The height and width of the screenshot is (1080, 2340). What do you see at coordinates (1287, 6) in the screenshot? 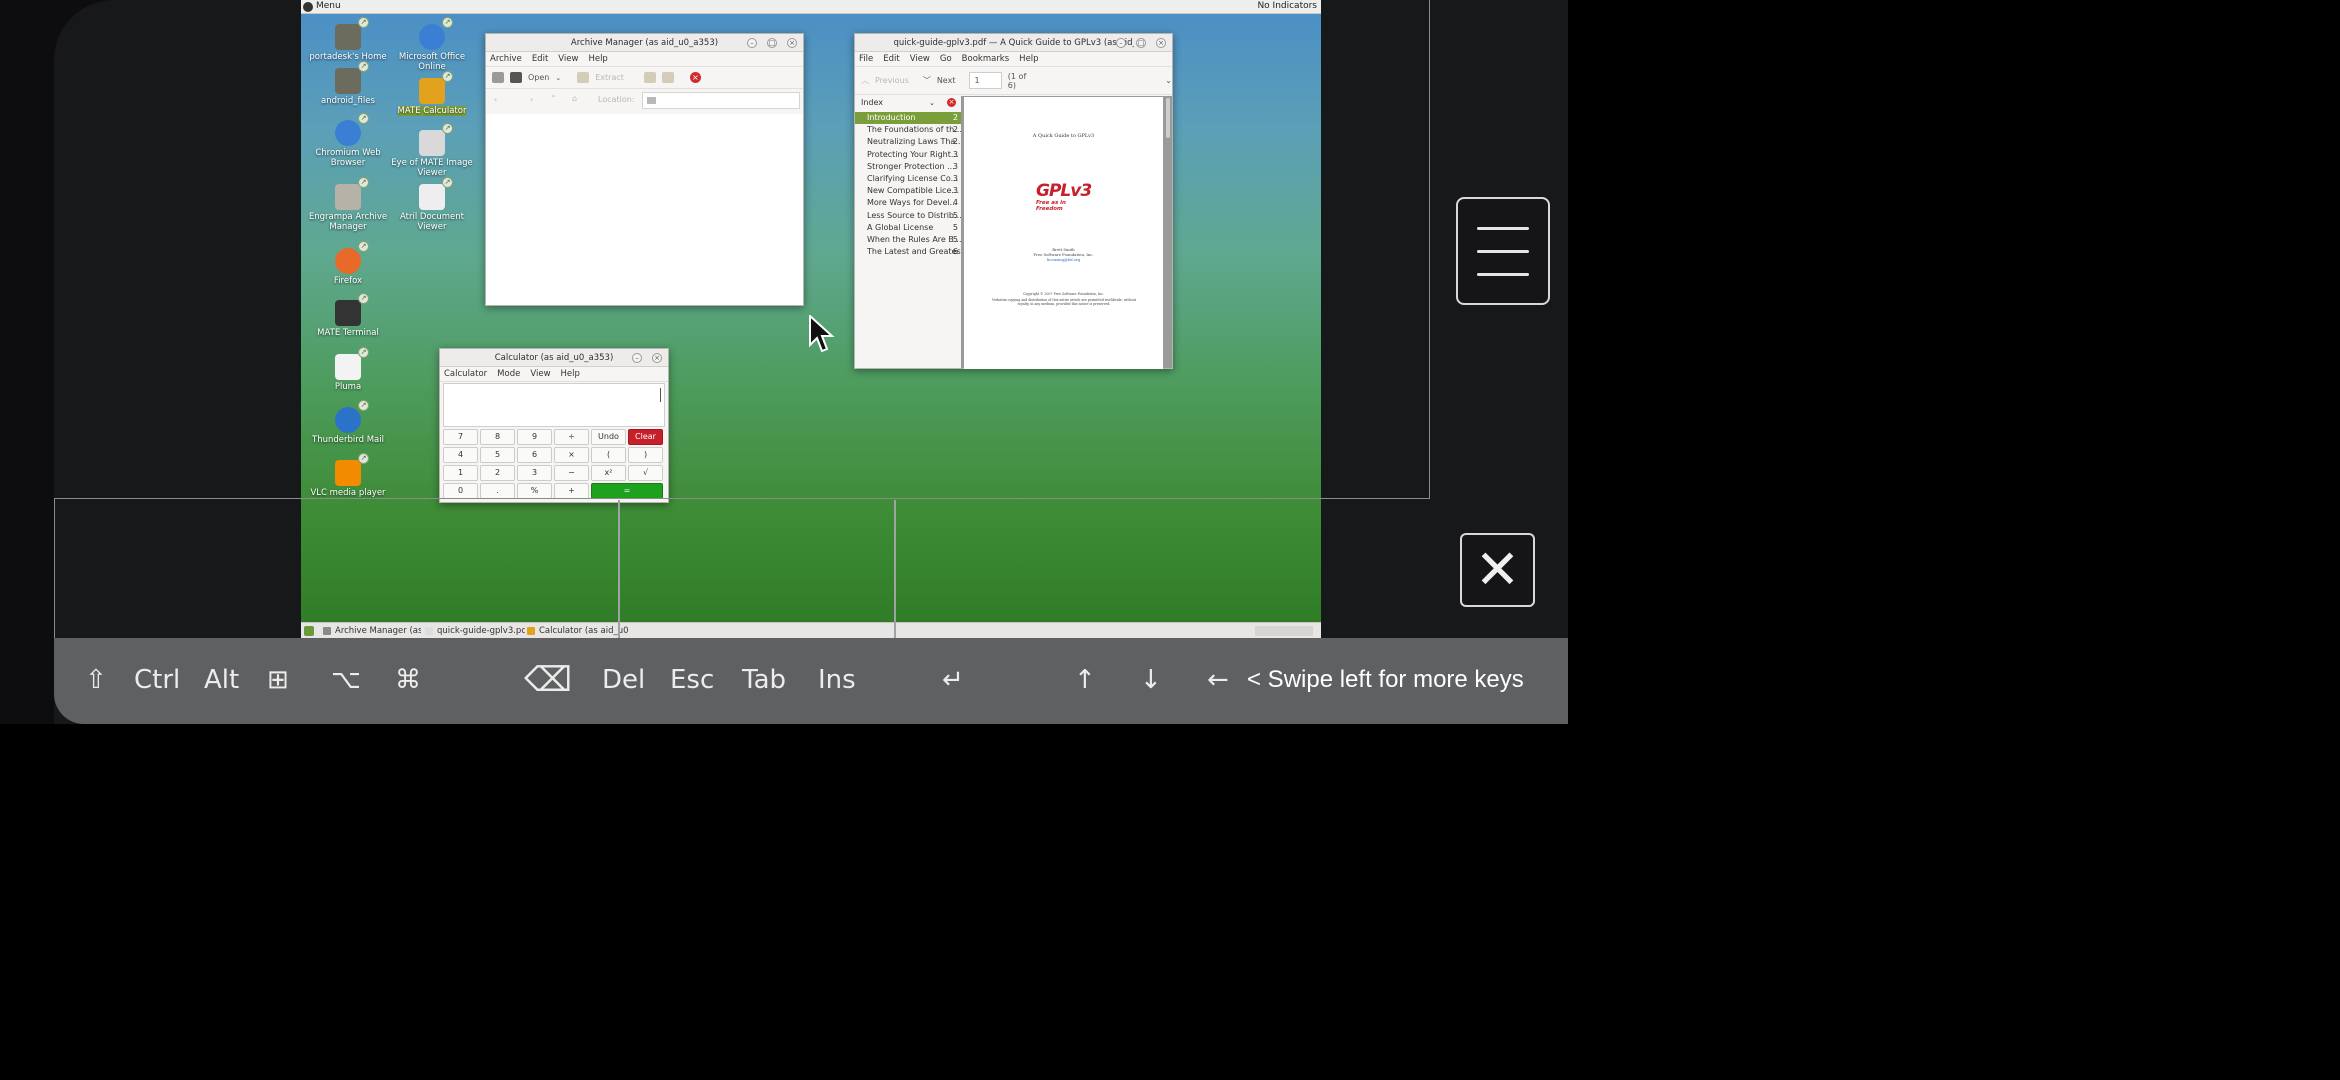
I see `indicators: No Indicators` at bounding box center [1287, 6].